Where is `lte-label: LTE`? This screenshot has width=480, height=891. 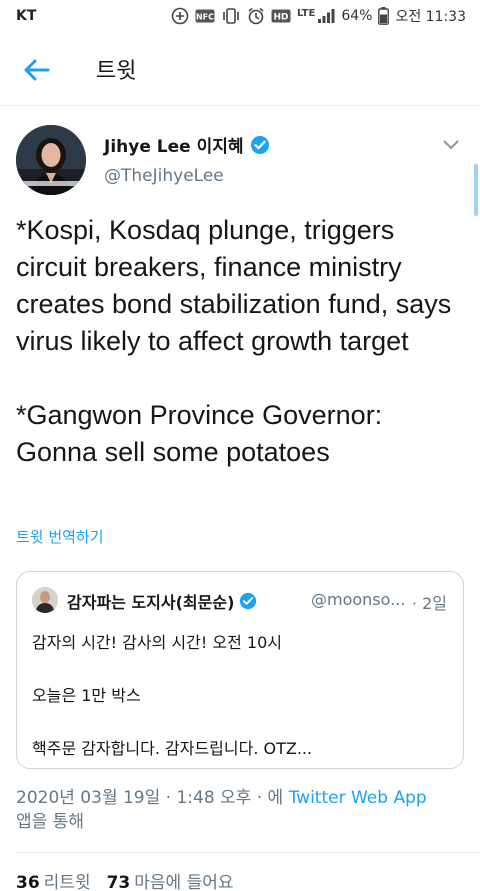
lte-label: LTE is located at coordinates (306, 13).